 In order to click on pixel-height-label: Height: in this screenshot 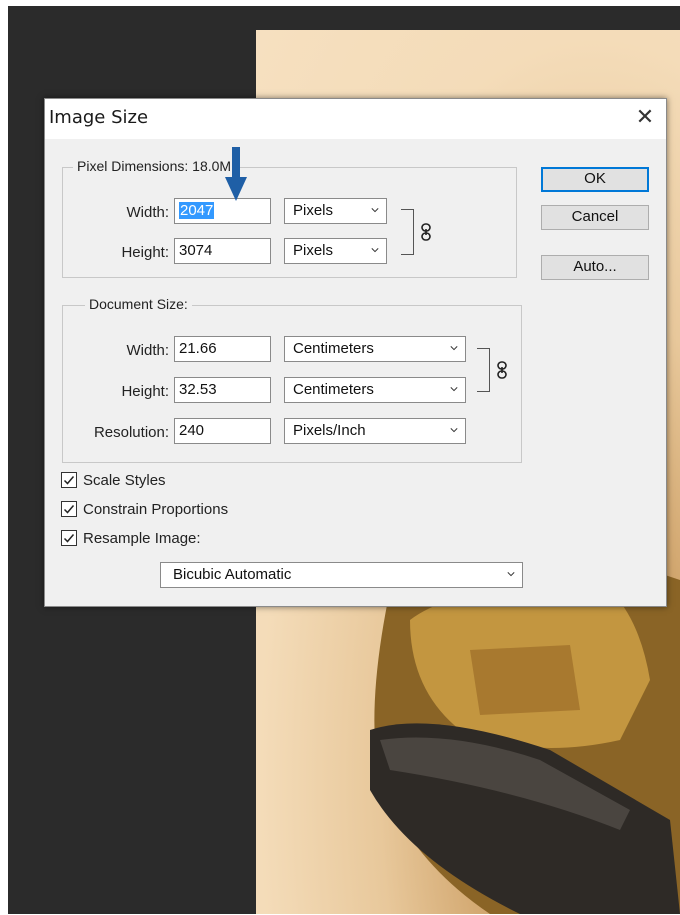, I will do `click(145, 252)`.